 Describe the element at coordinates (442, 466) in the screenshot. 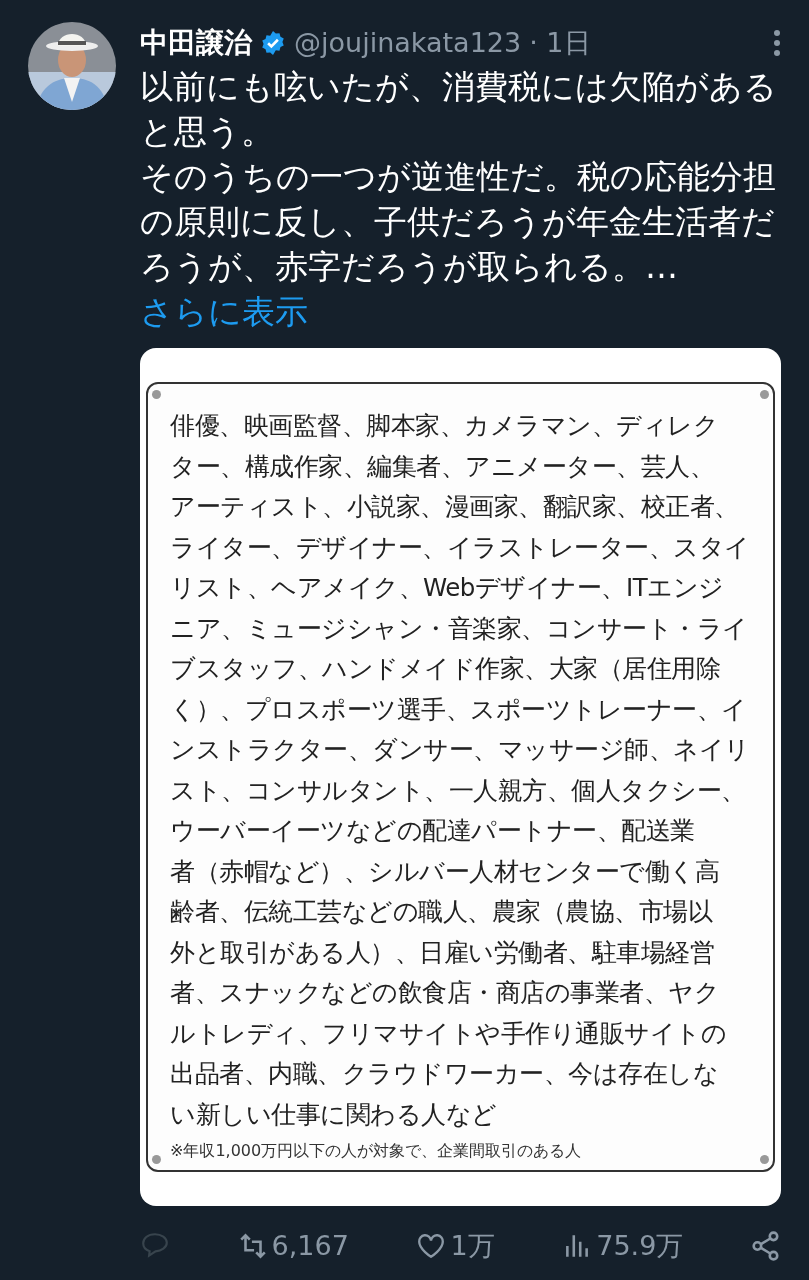

I see `document-text-line: ター、構成作家、編集者、アニメーター、芸人、` at that location.